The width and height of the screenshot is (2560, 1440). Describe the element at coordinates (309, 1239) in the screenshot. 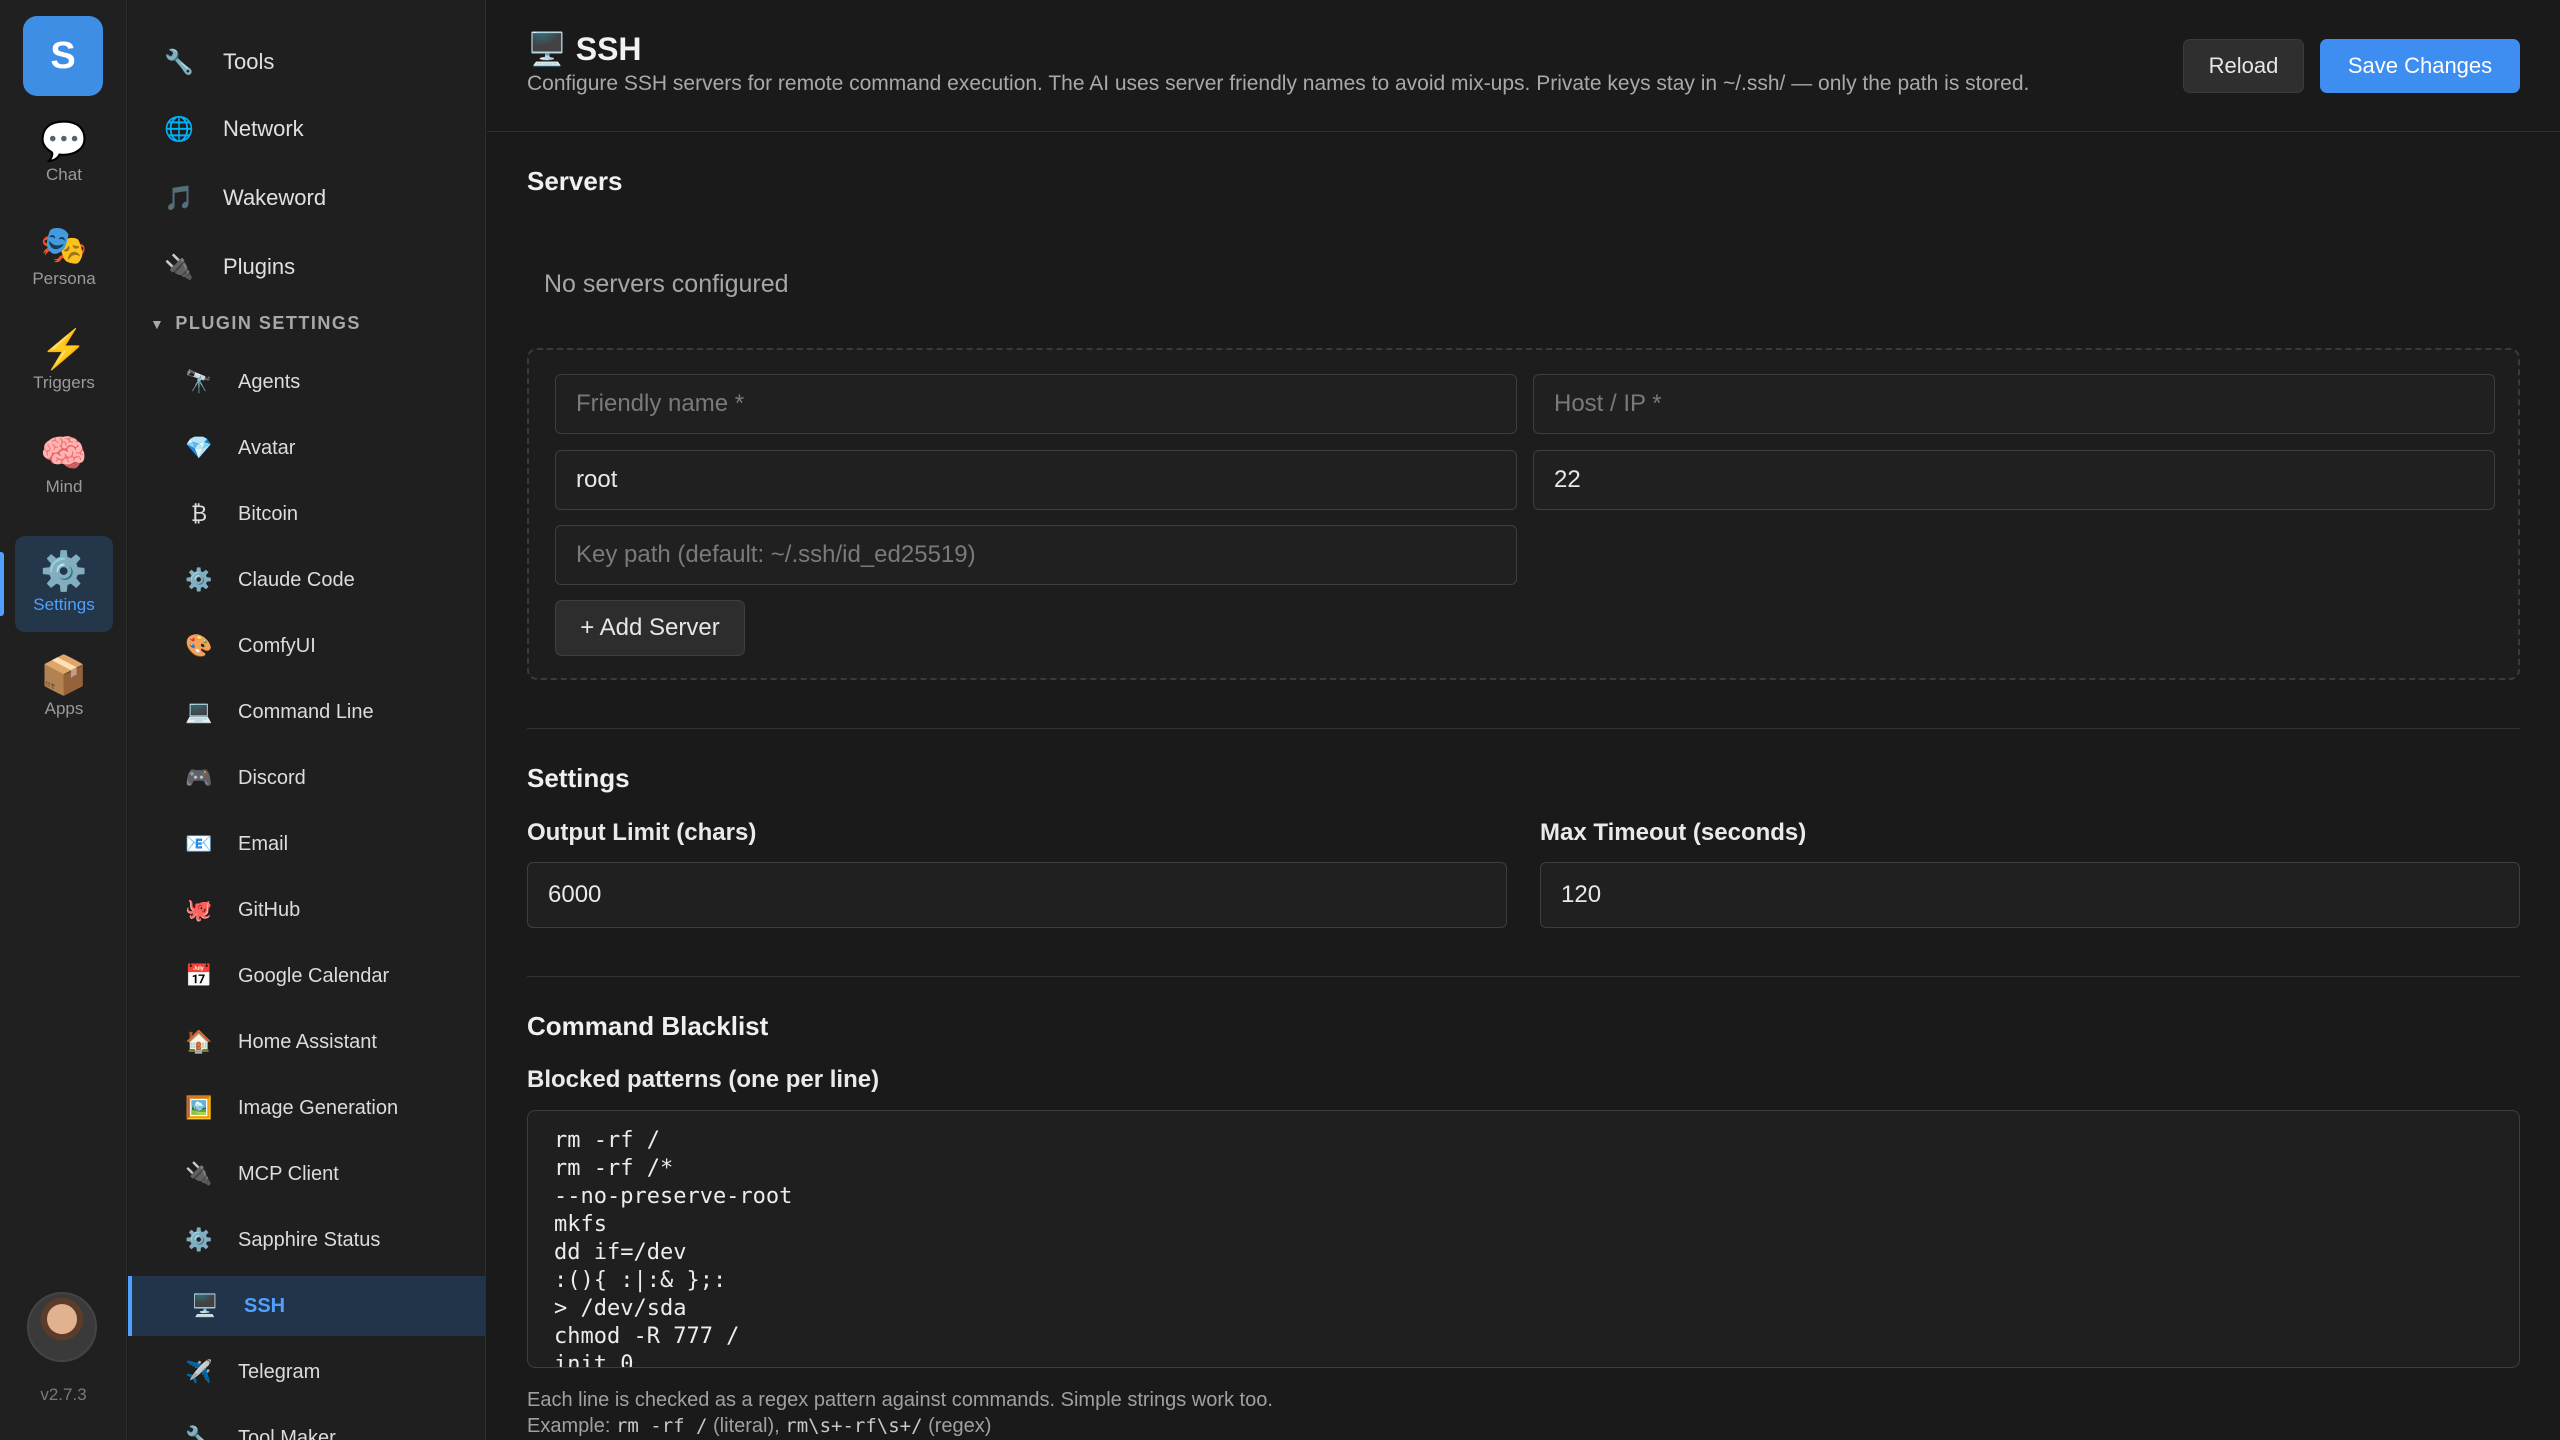

I see `sidebar-item-label: Sapphire Status` at that location.